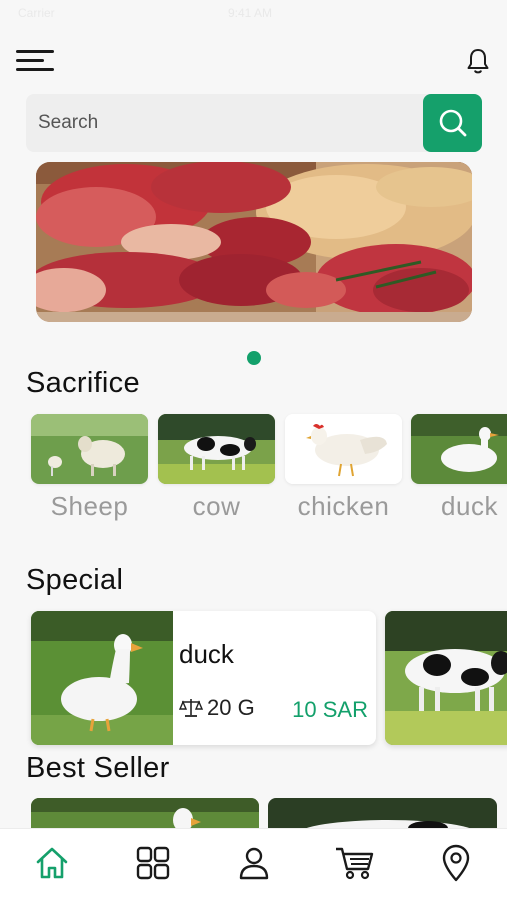 This screenshot has height=900, width=507. I want to click on search-button, so click(452, 123).